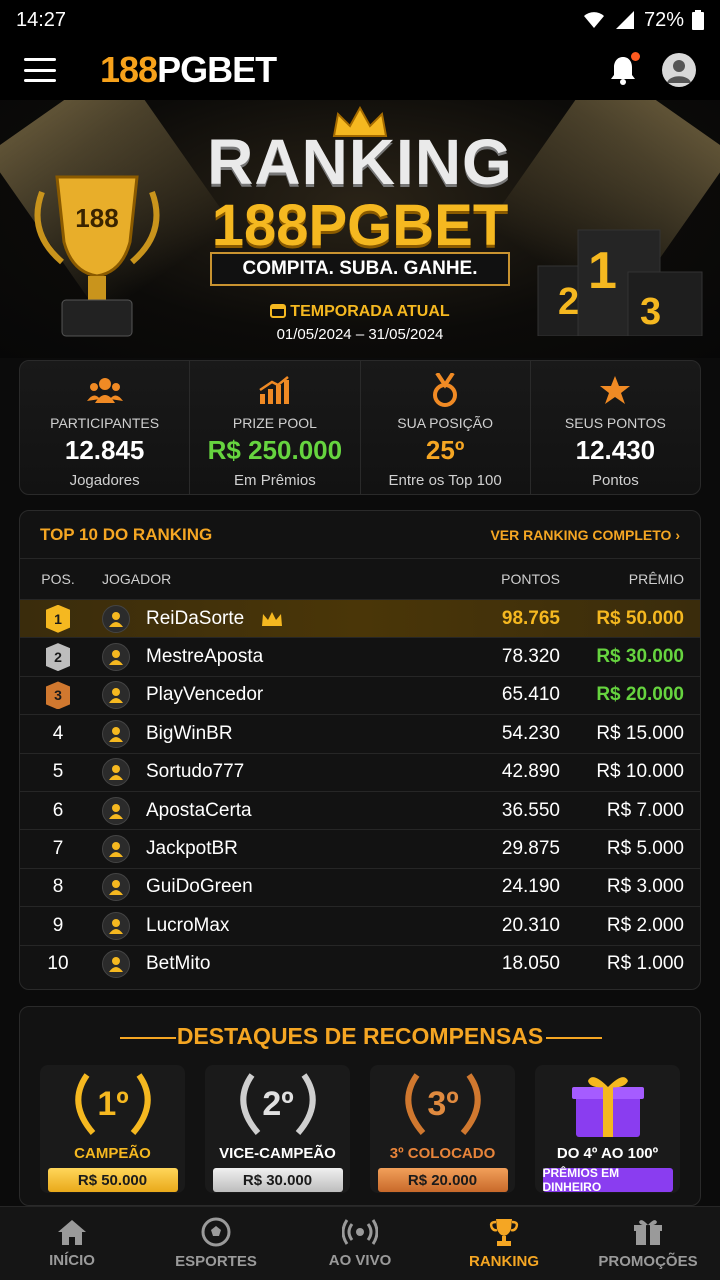 This screenshot has height=1280, width=720. I want to click on nav-sports: ESPORTES, so click(216, 1243).